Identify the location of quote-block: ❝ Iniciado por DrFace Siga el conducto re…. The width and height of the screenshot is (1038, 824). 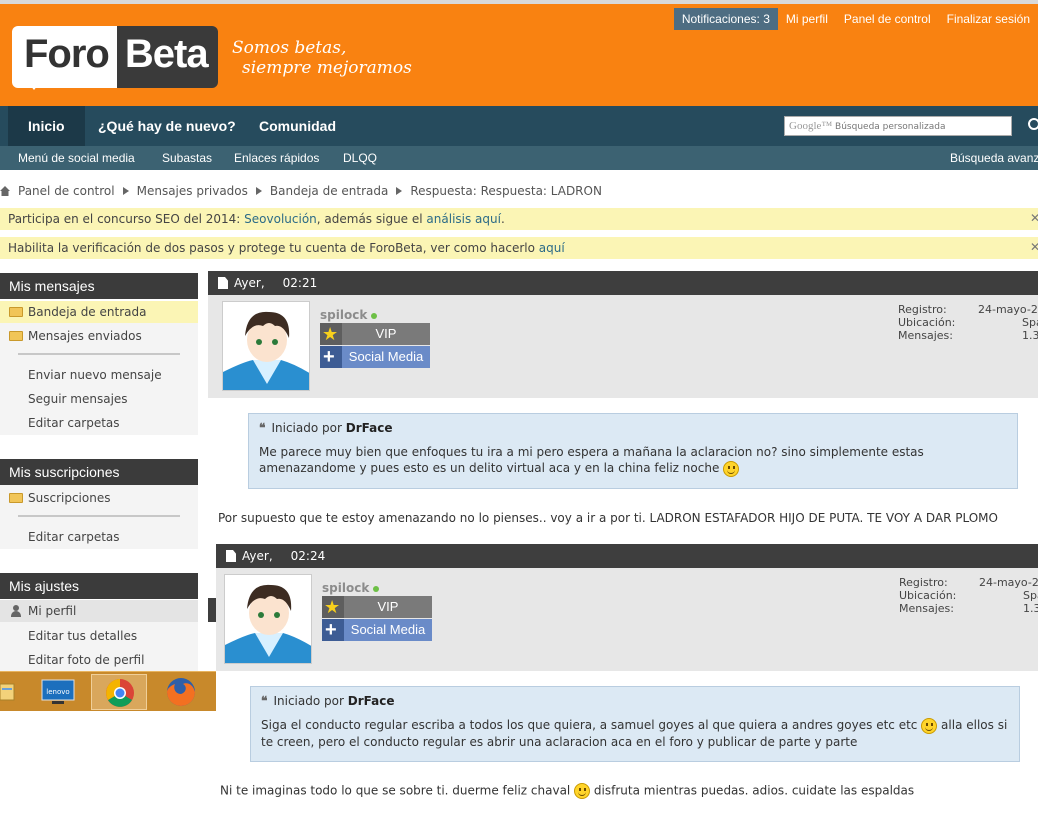
(635, 724).